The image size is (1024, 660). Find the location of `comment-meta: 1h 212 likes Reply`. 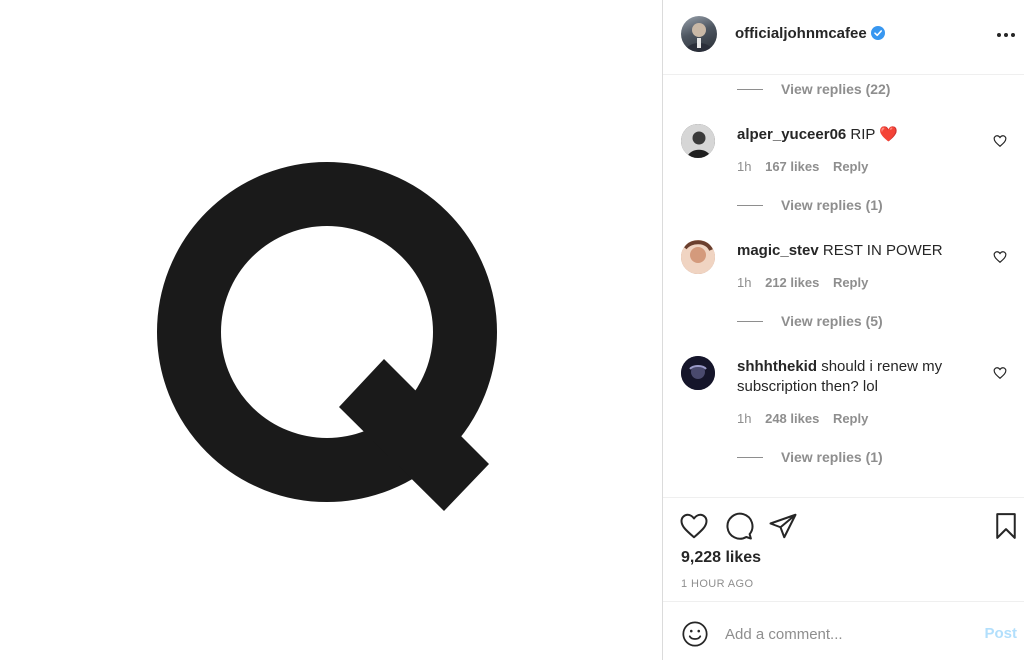

comment-meta: 1h 212 likes Reply is located at coordinates (807, 282).